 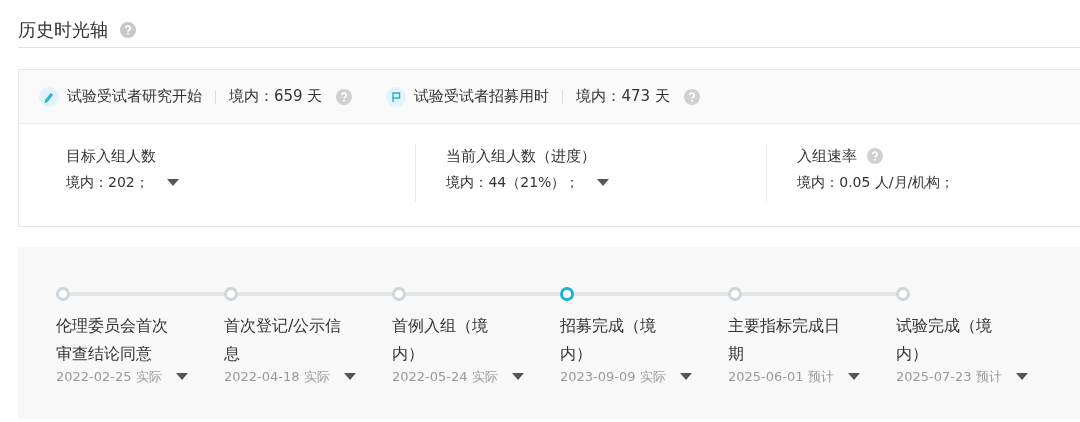 I want to click on milestone-date: 2025-07-23 预计, so click(x=949, y=377).